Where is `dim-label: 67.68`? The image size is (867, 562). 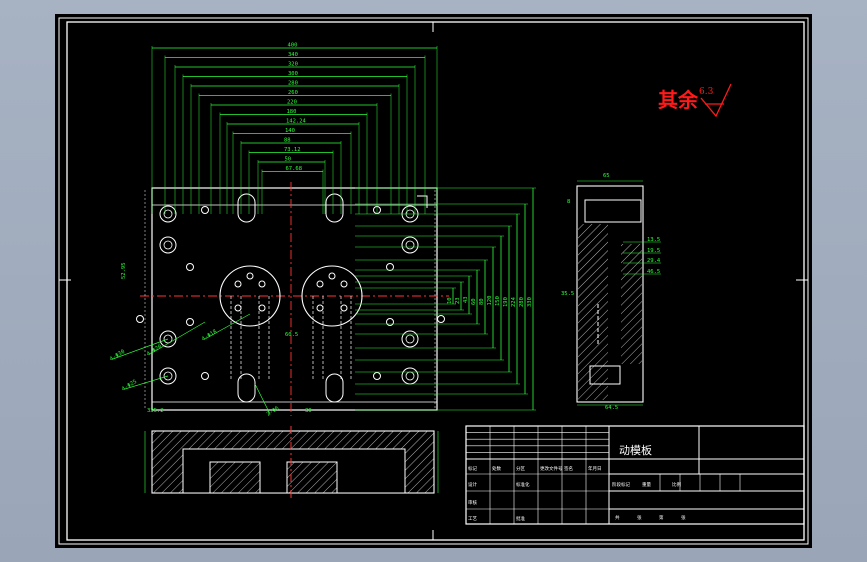 dim-label: 67.68 is located at coordinates (294, 169).